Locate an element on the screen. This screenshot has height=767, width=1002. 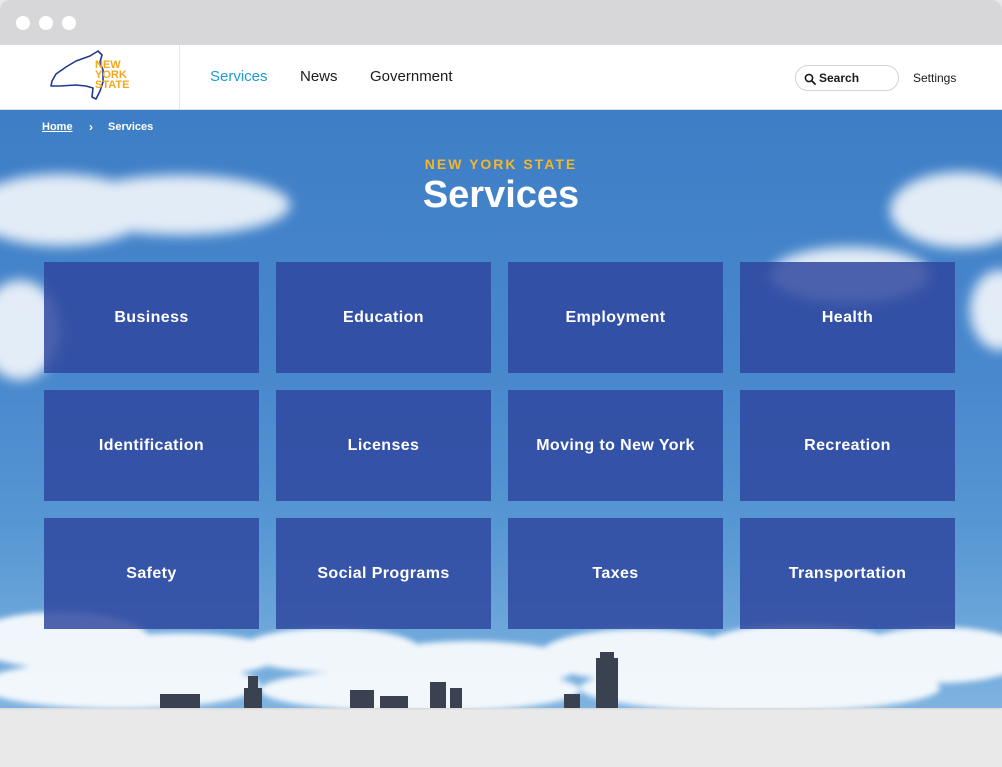
nys-logo: NEW YORK STATE is located at coordinates (91, 77).